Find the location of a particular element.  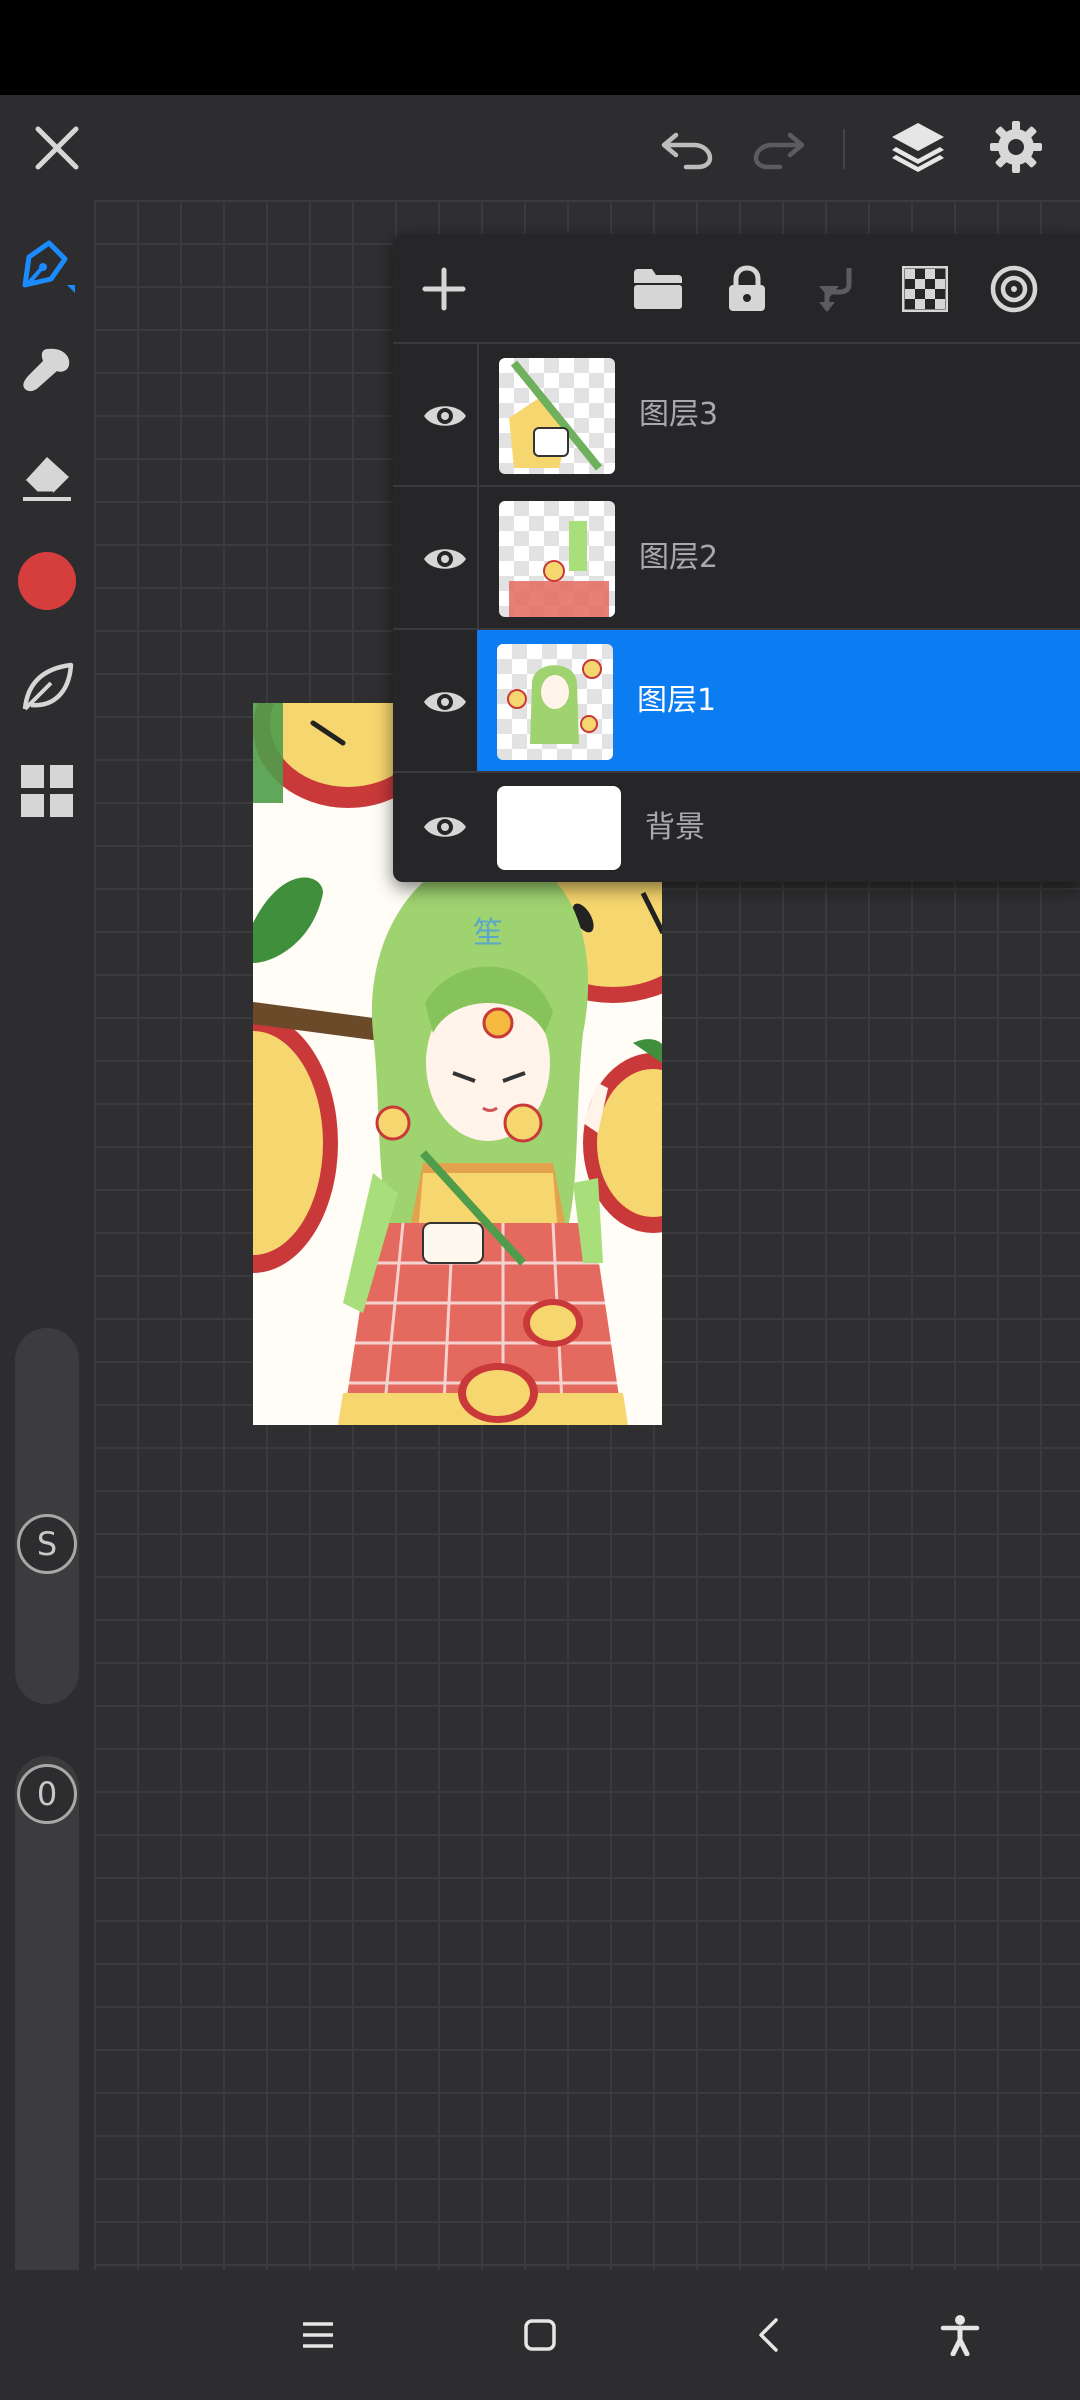

recents-icon is located at coordinates (318, 2335).